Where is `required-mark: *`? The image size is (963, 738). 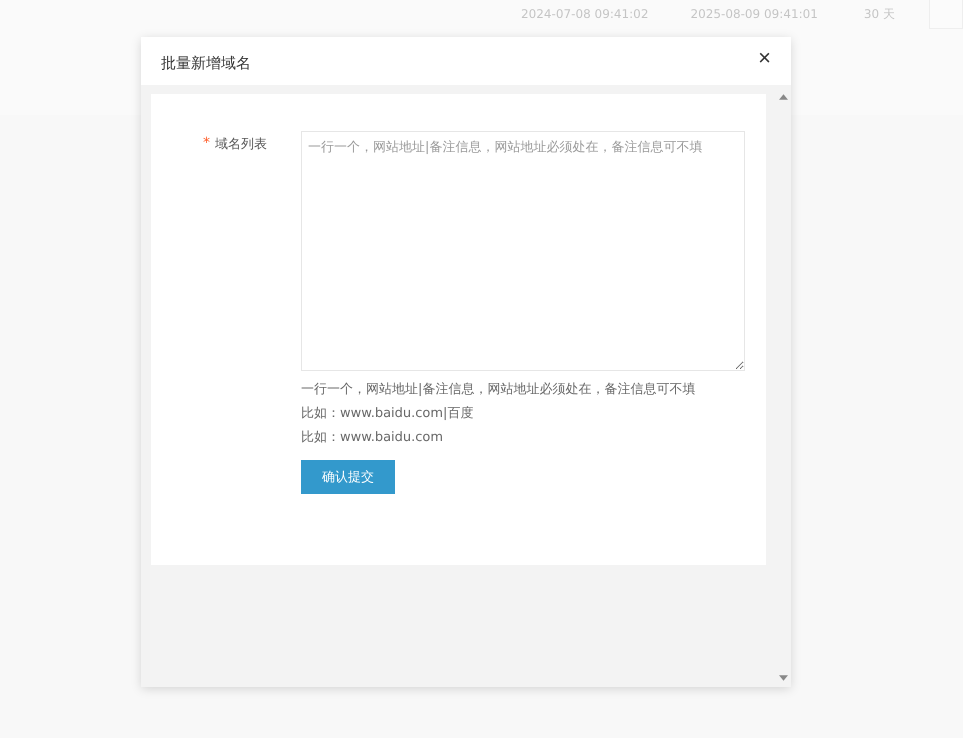
required-mark: * is located at coordinates (206, 143).